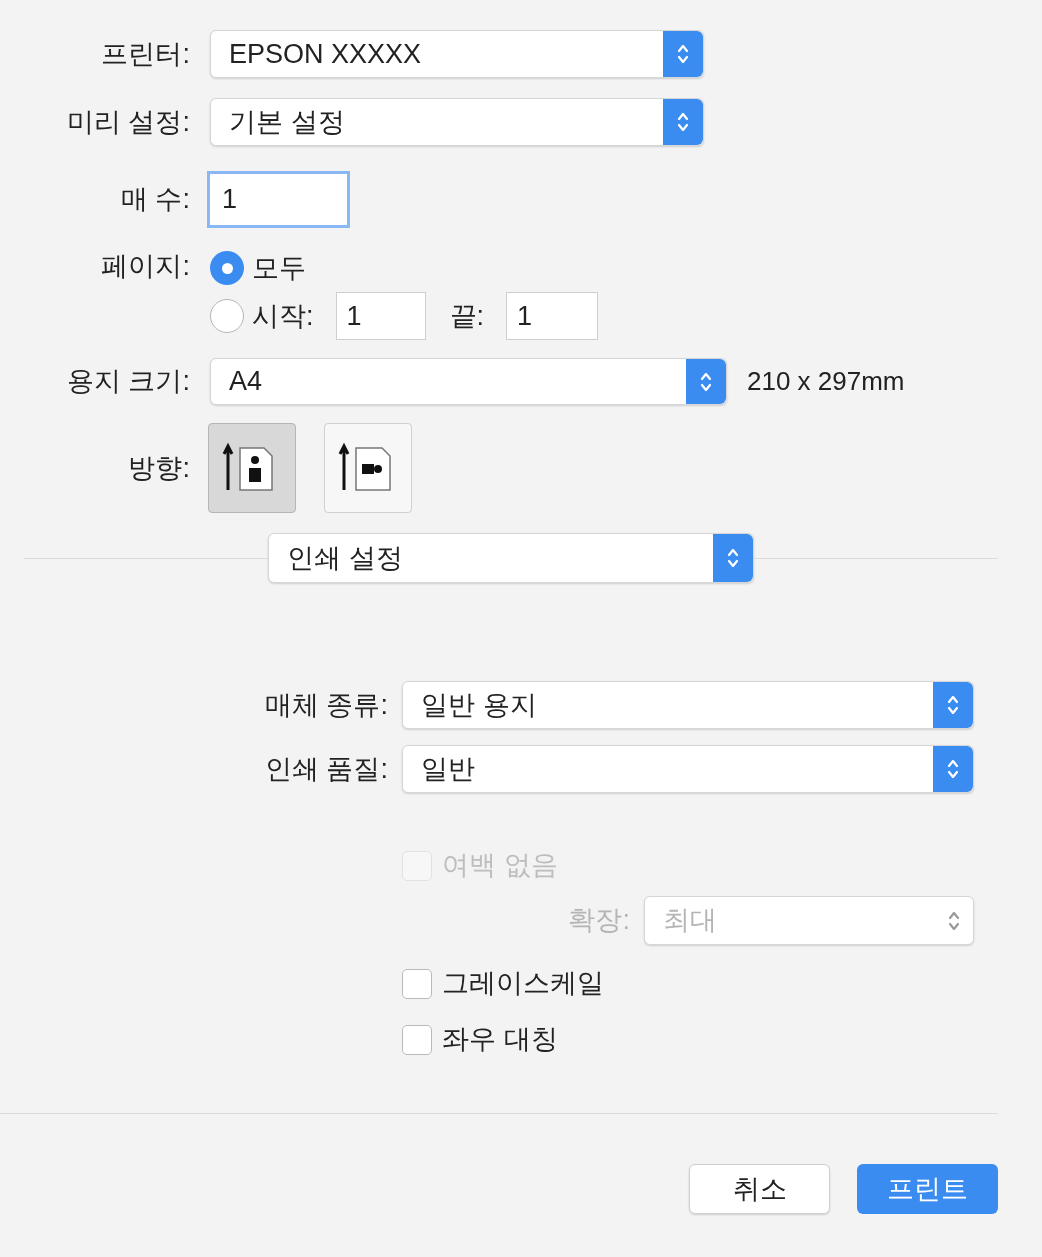 Image resolution: width=1042 pixels, height=1257 pixels. What do you see at coordinates (688, 705) in the screenshot?
I see `popup-menu: 일반 용지` at bounding box center [688, 705].